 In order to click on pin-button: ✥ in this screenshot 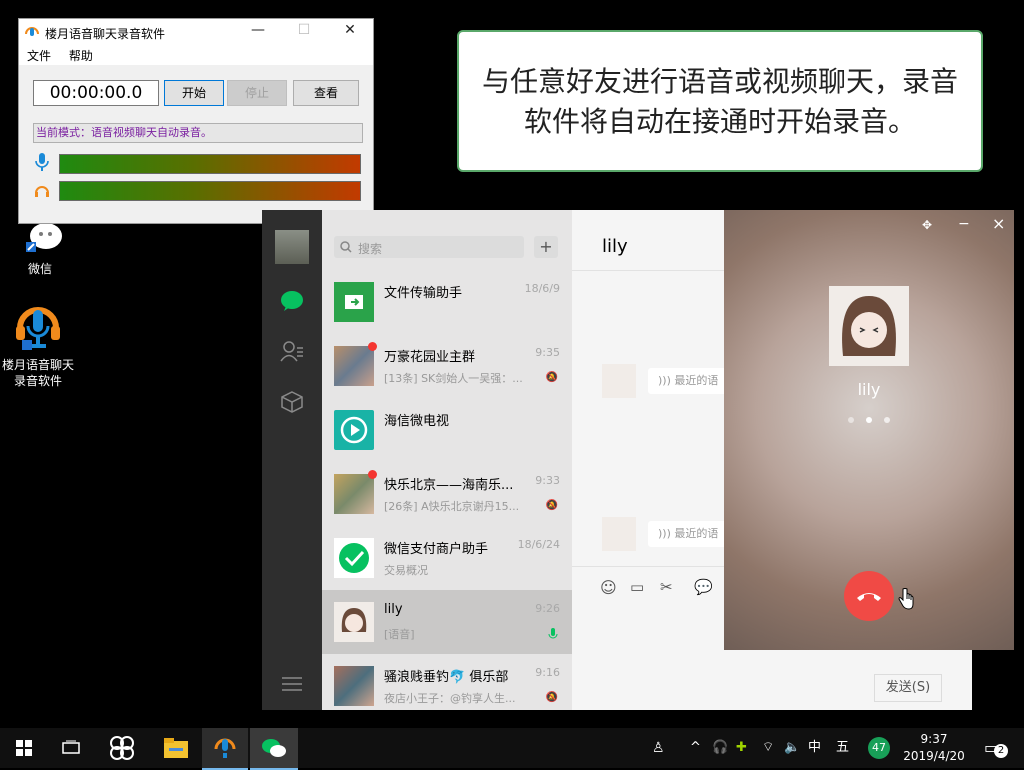, I will do `click(927, 225)`.